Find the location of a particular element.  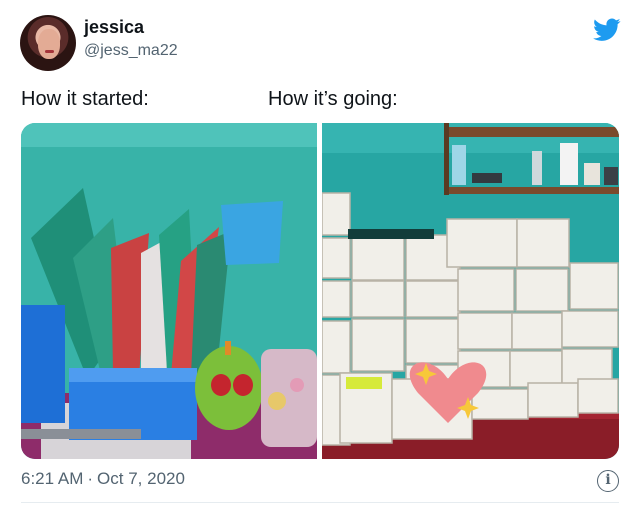

tweet-time: 6:21 AM is located at coordinates (52, 478).